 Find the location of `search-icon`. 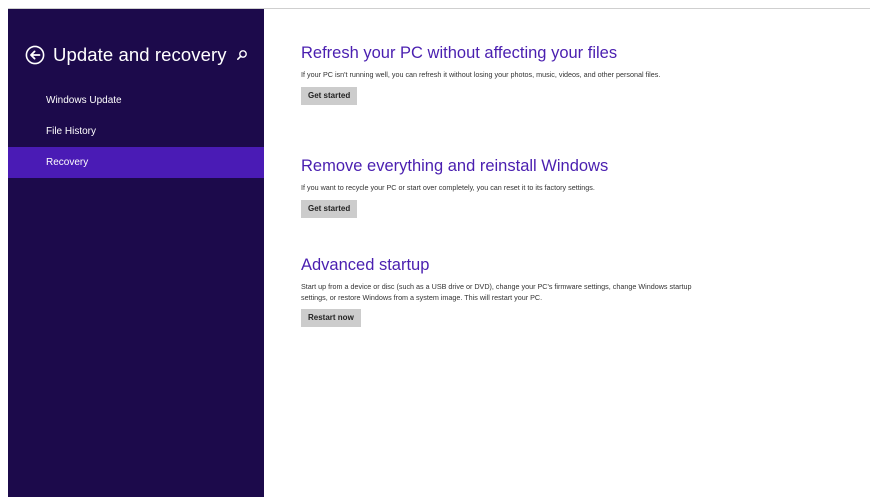

search-icon is located at coordinates (242, 55).